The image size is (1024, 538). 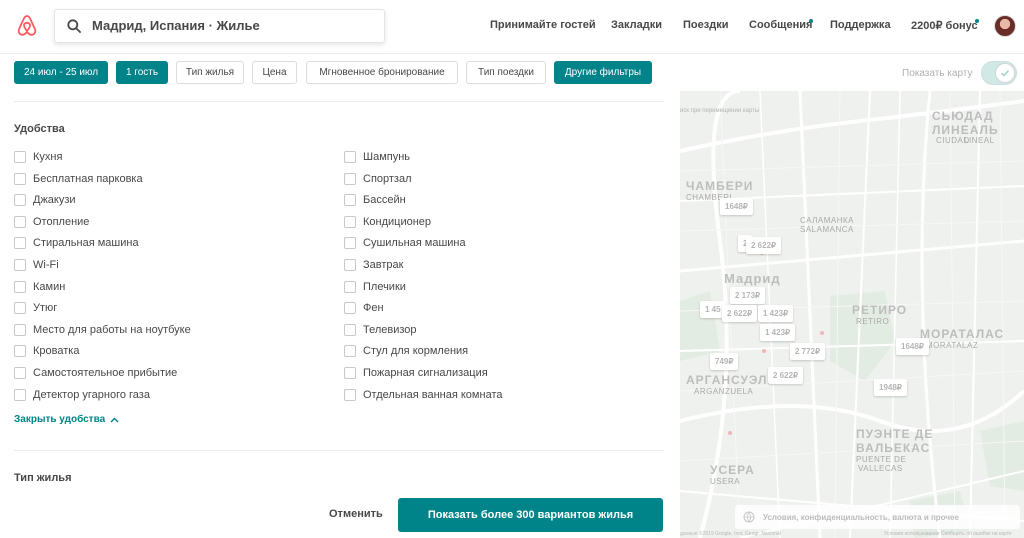 I want to click on trip-type-filter-button: Тип поездки, so click(x=506, y=72).